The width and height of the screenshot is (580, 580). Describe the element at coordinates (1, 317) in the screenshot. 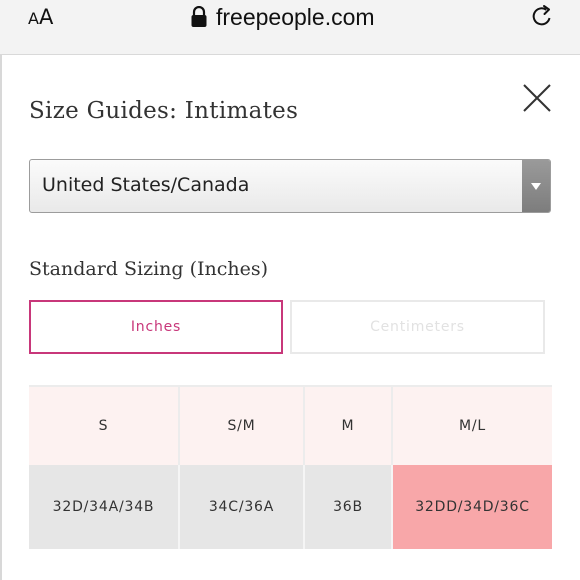

I see `panel-border` at that location.